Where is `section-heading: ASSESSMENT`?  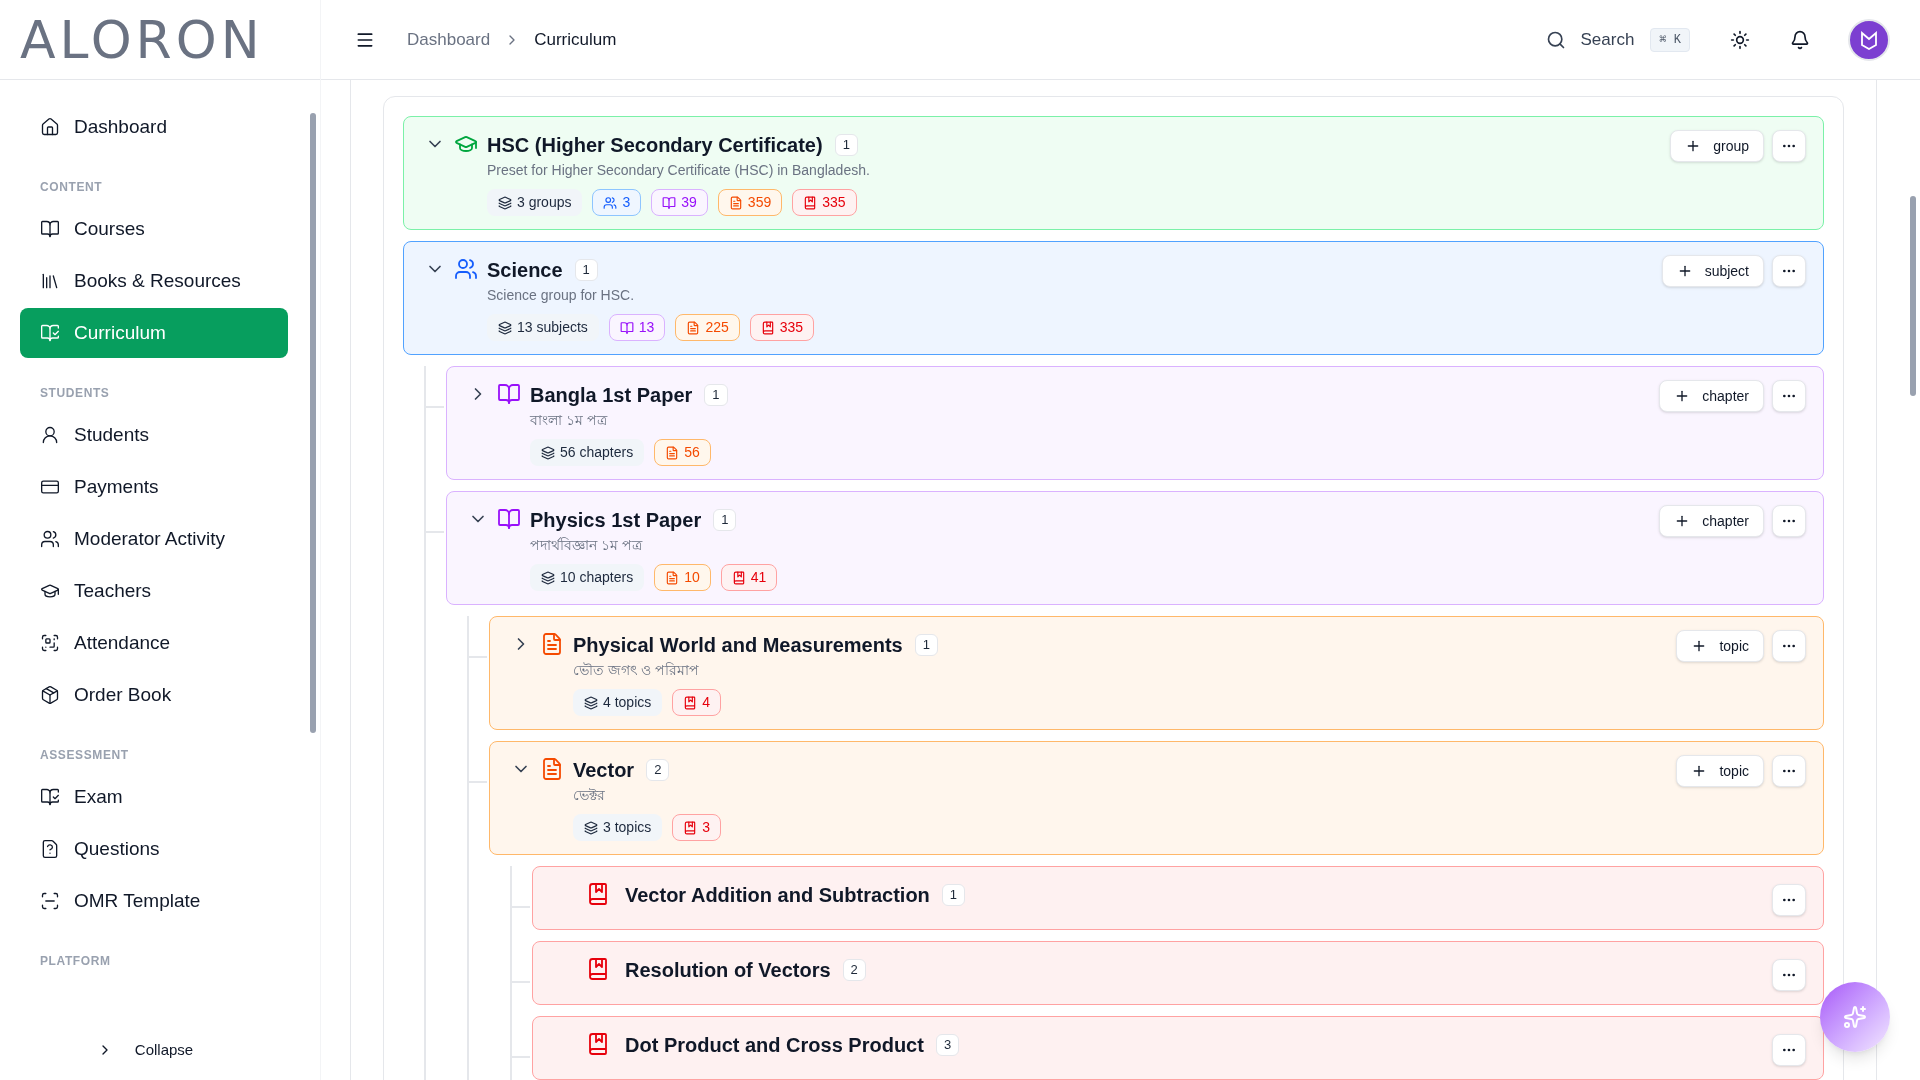
section-heading: ASSESSMENT is located at coordinates (84, 755).